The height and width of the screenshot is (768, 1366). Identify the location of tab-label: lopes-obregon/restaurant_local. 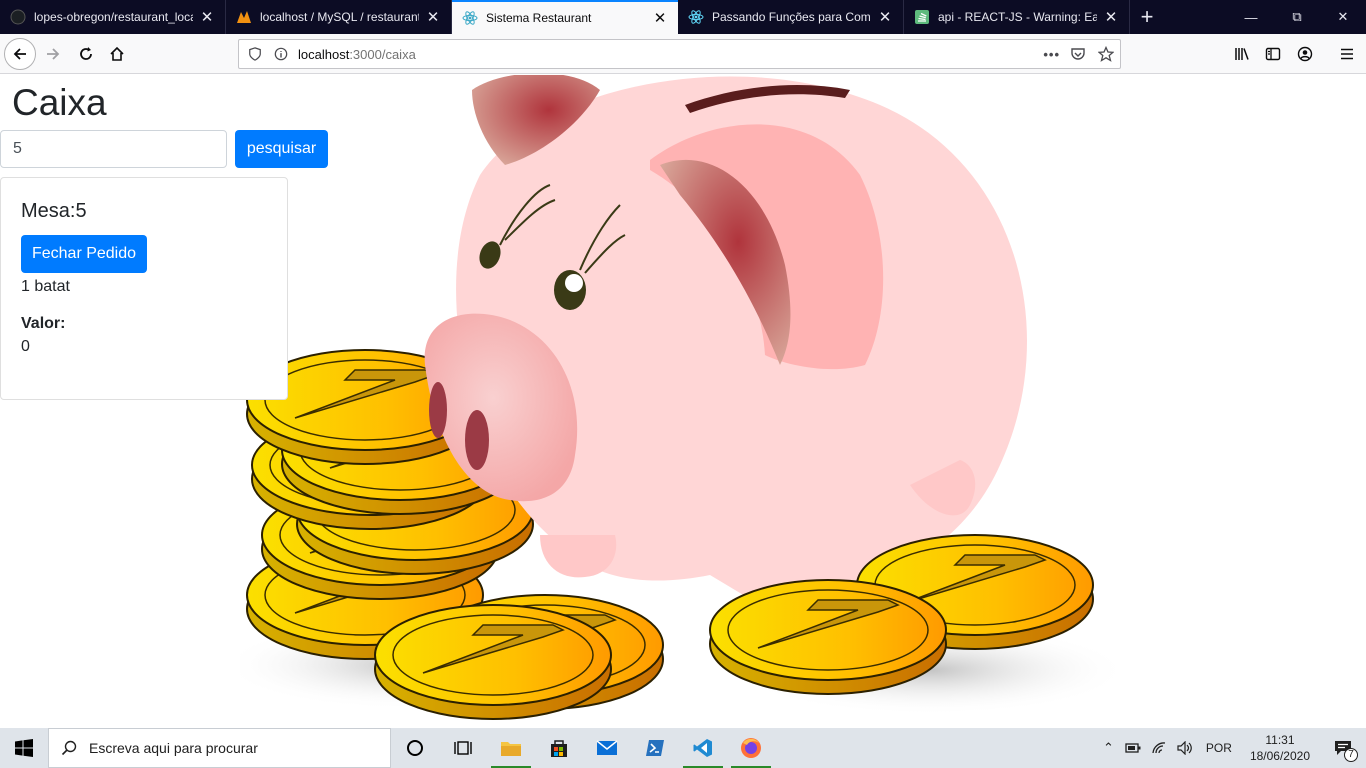
(113, 17).